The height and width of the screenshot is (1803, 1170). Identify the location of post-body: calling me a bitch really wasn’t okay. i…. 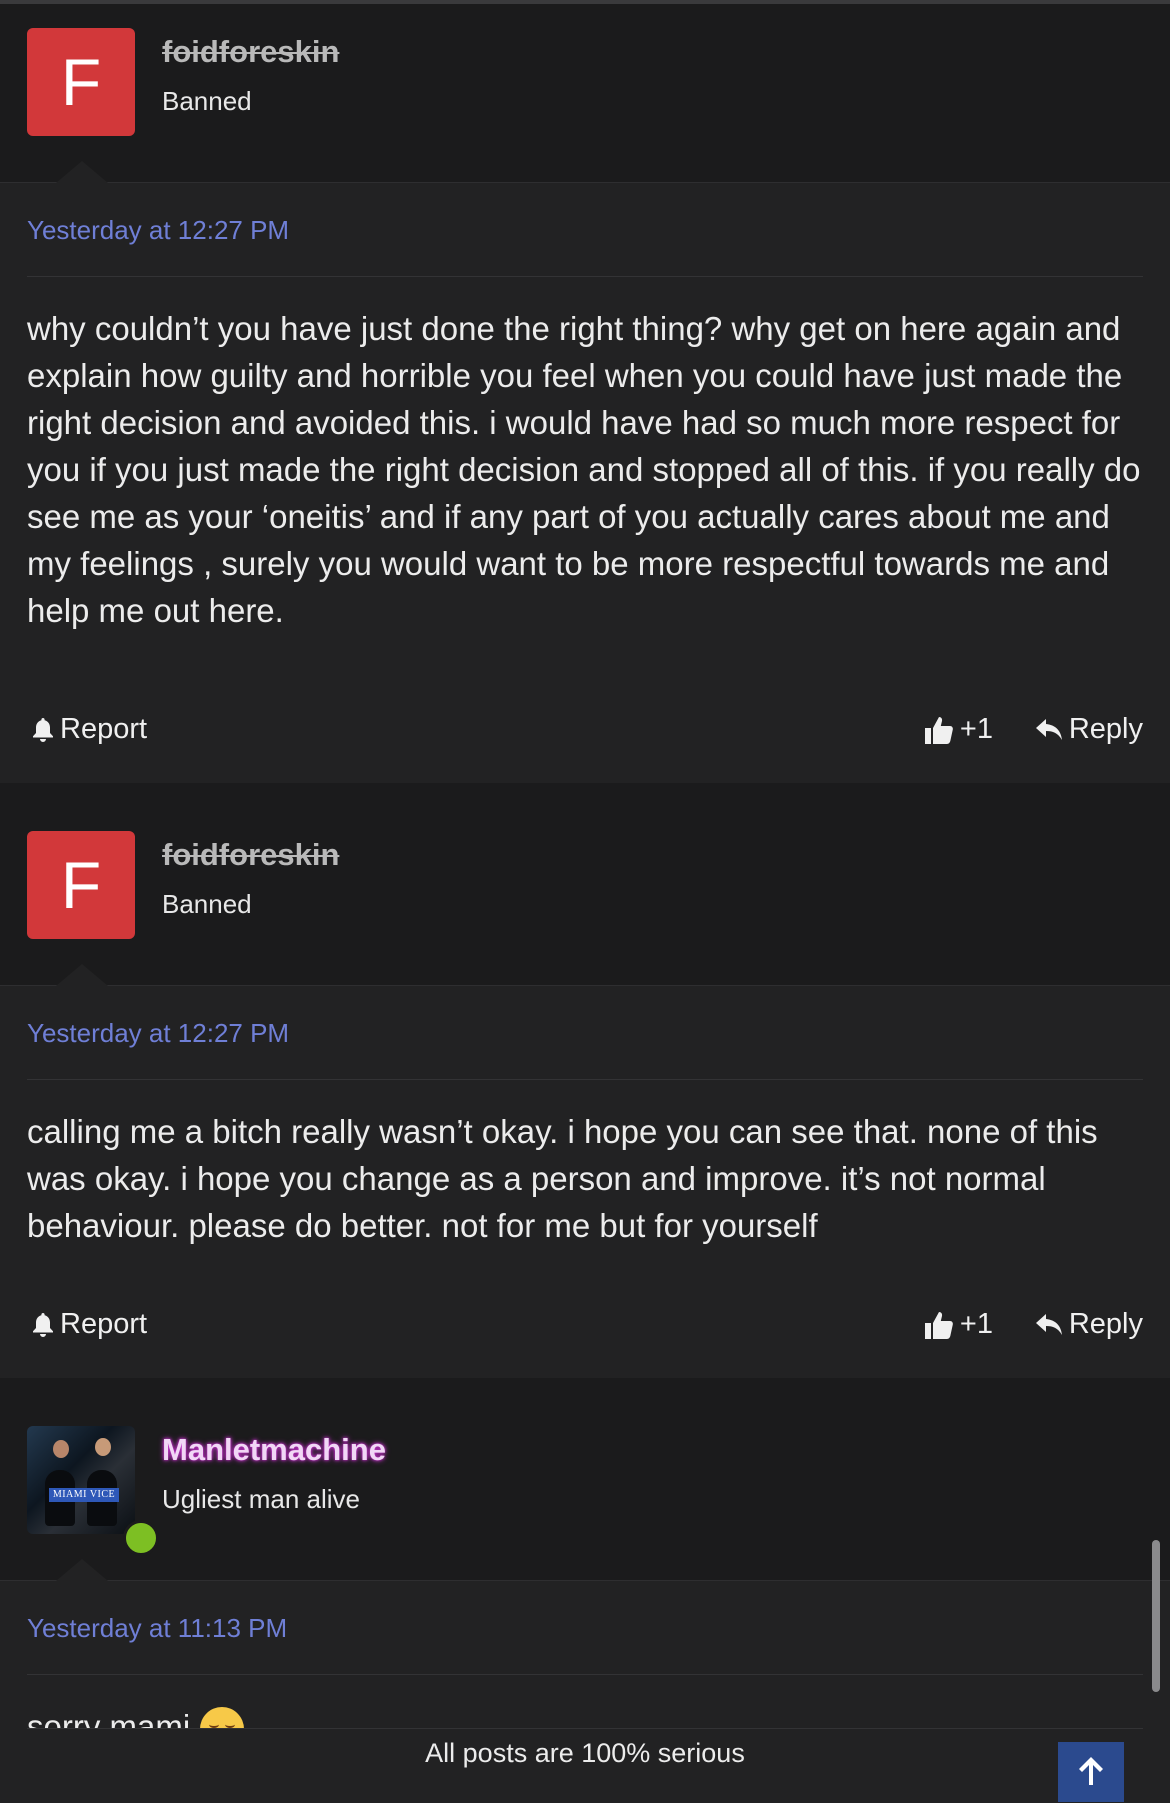
(562, 1178).